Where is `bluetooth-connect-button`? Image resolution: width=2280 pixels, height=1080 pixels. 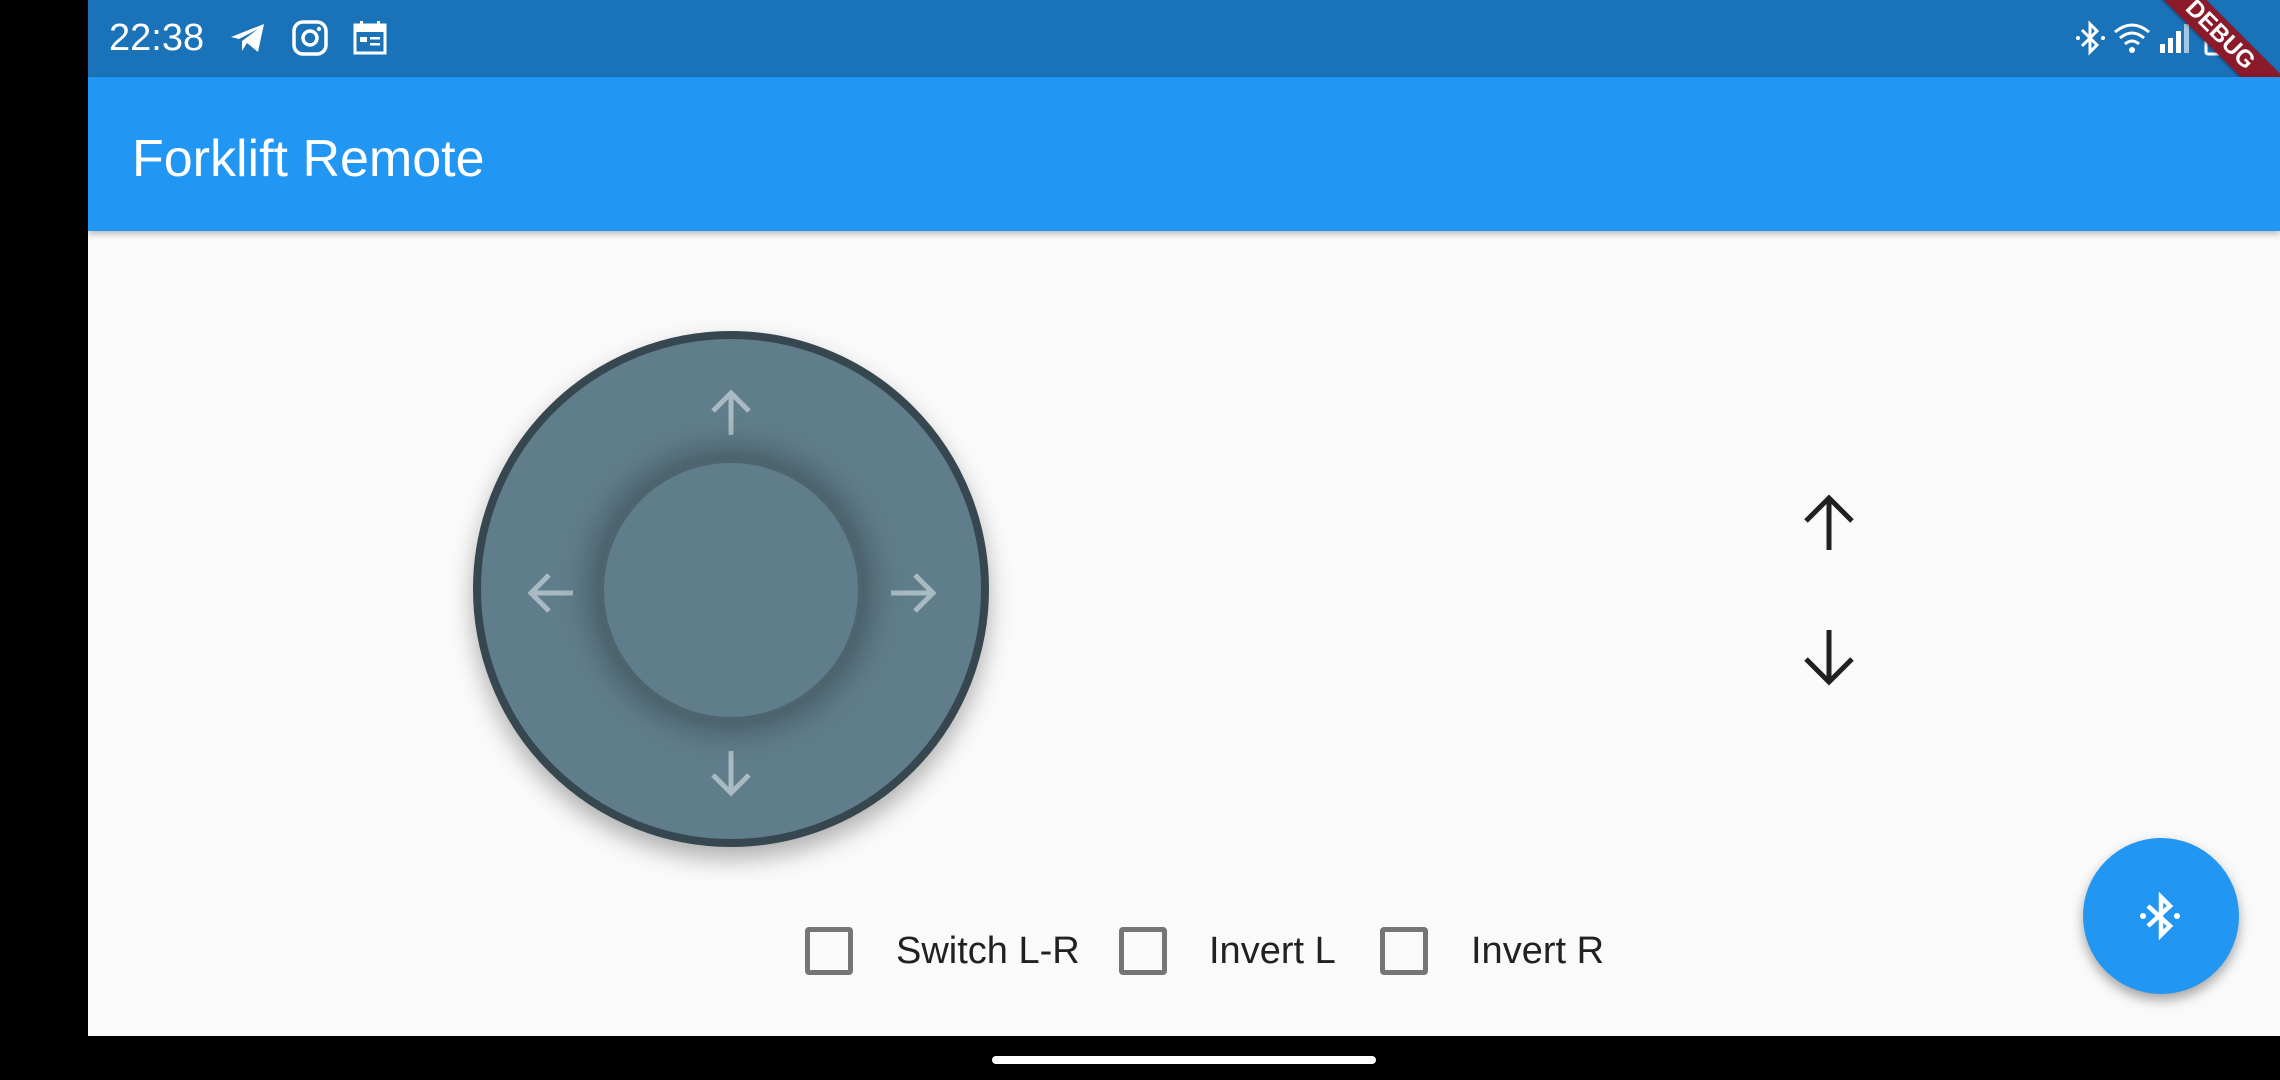
bluetooth-connect-button is located at coordinates (2161, 916).